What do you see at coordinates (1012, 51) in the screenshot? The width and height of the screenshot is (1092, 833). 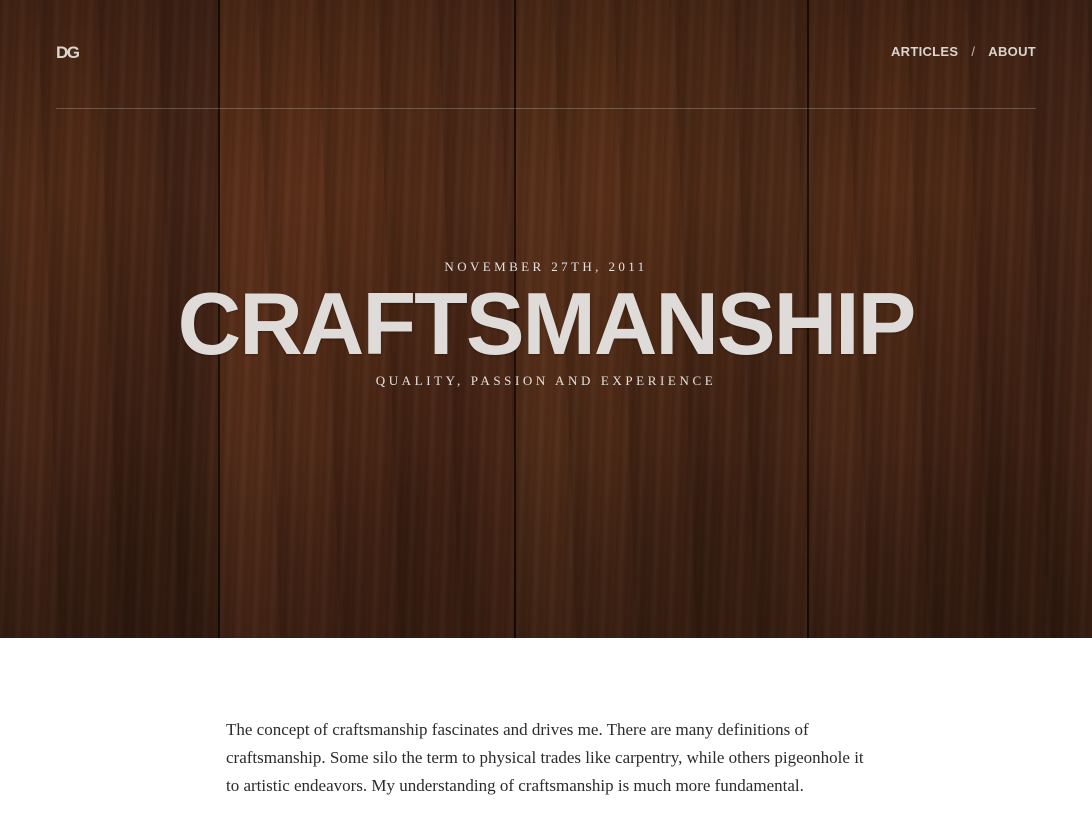 I see `nav-about-link: ABOUT` at bounding box center [1012, 51].